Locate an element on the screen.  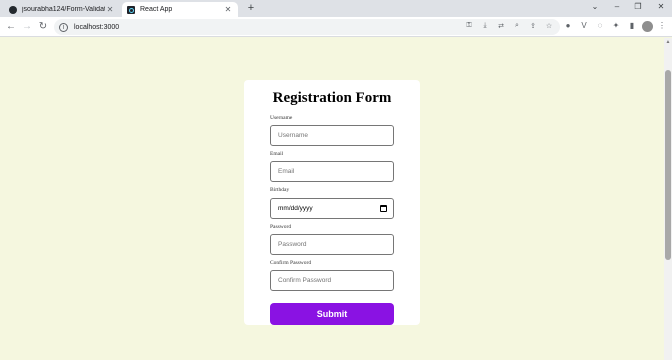
translate-icon: ⇄ is located at coordinates (501, 26).